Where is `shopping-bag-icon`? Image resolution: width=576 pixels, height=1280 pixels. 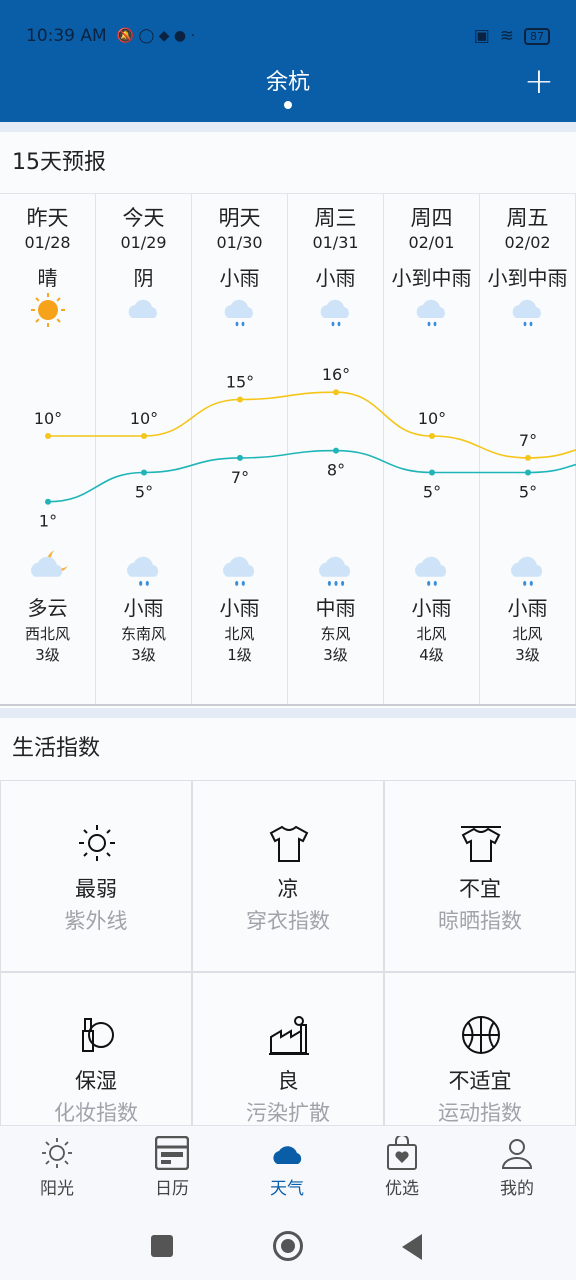 shopping-bag-icon is located at coordinates (402, 1153).